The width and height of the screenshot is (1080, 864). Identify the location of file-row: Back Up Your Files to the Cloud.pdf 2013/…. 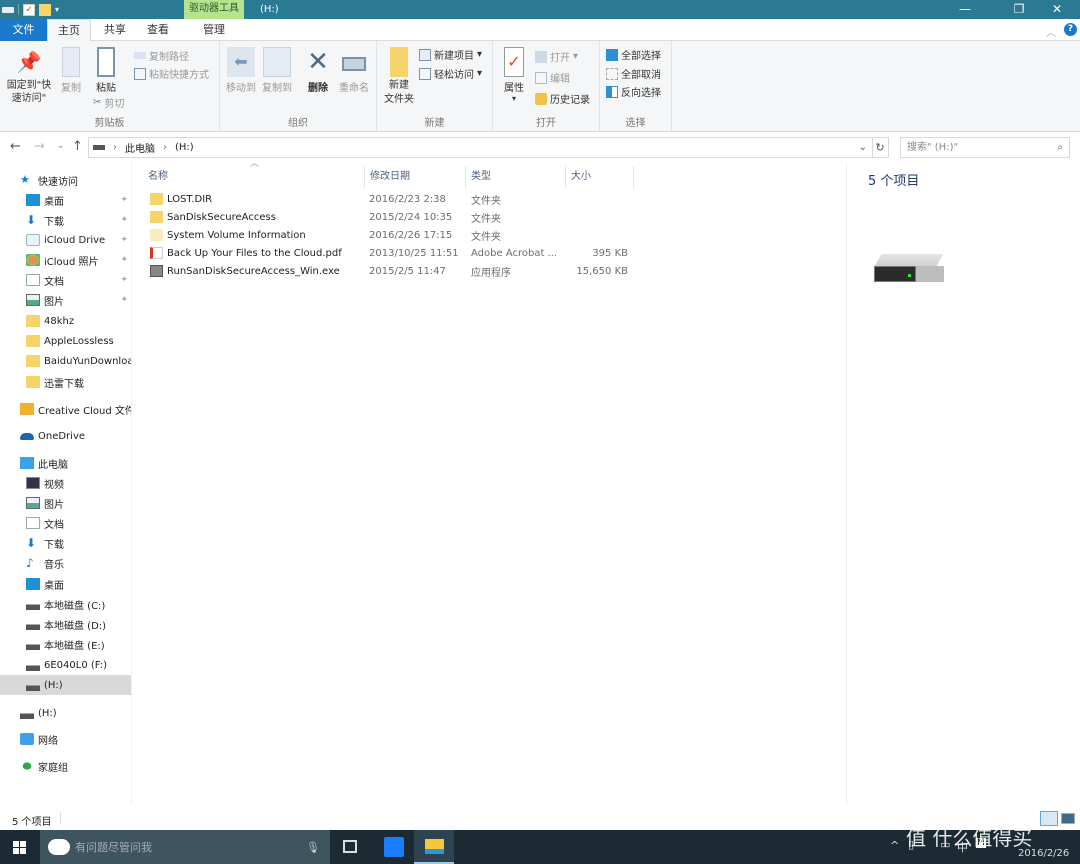
(393, 253).